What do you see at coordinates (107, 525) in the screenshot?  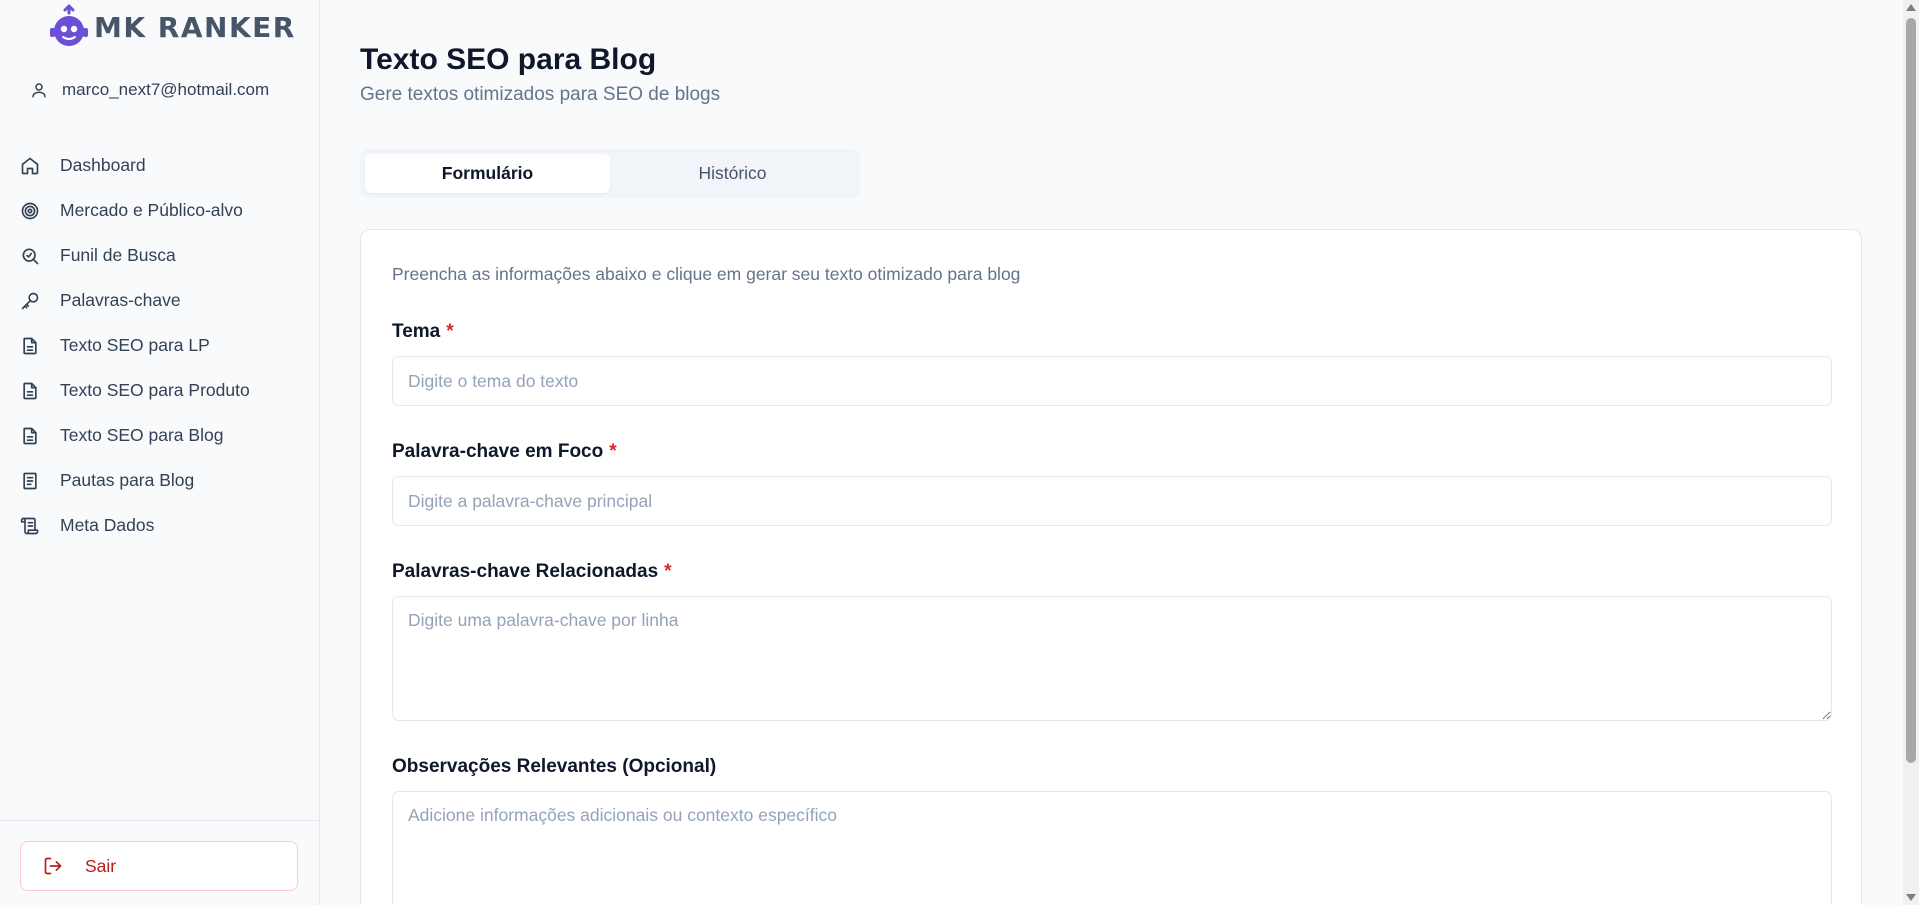 I see `sidebar-item-label: Meta Dados` at bounding box center [107, 525].